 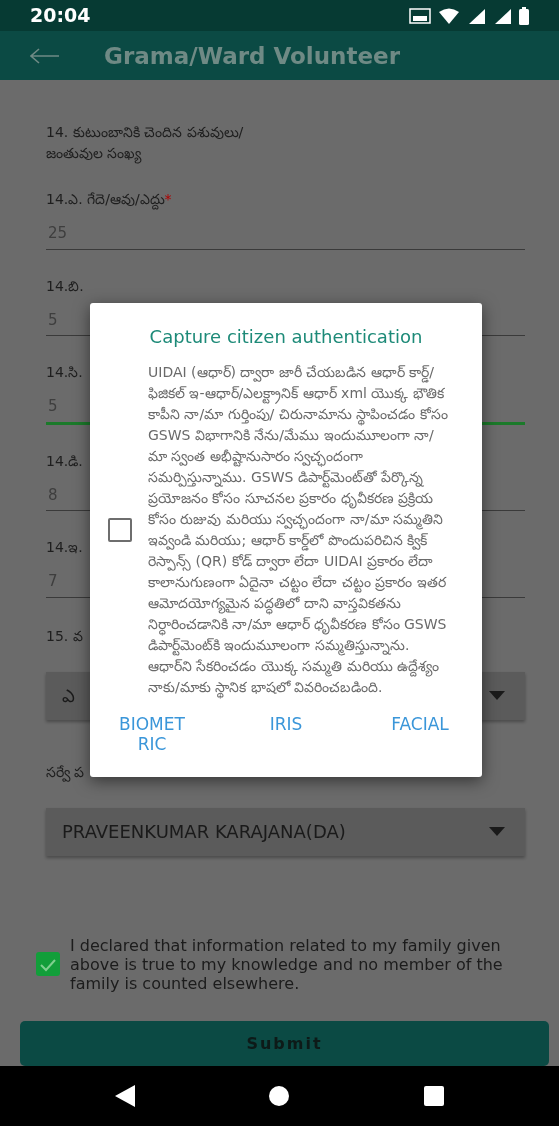 What do you see at coordinates (145, 144) in the screenshot?
I see `form-label: 14. కుటుంబానికి చెందిన పశువులు/ జంతువుల సంఖ్య` at bounding box center [145, 144].